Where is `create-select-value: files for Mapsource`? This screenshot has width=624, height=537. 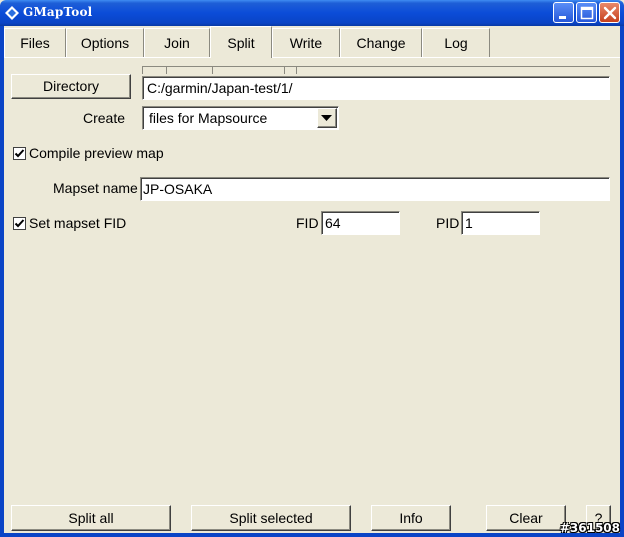 create-select-value: files for Mapsource is located at coordinates (208, 118).